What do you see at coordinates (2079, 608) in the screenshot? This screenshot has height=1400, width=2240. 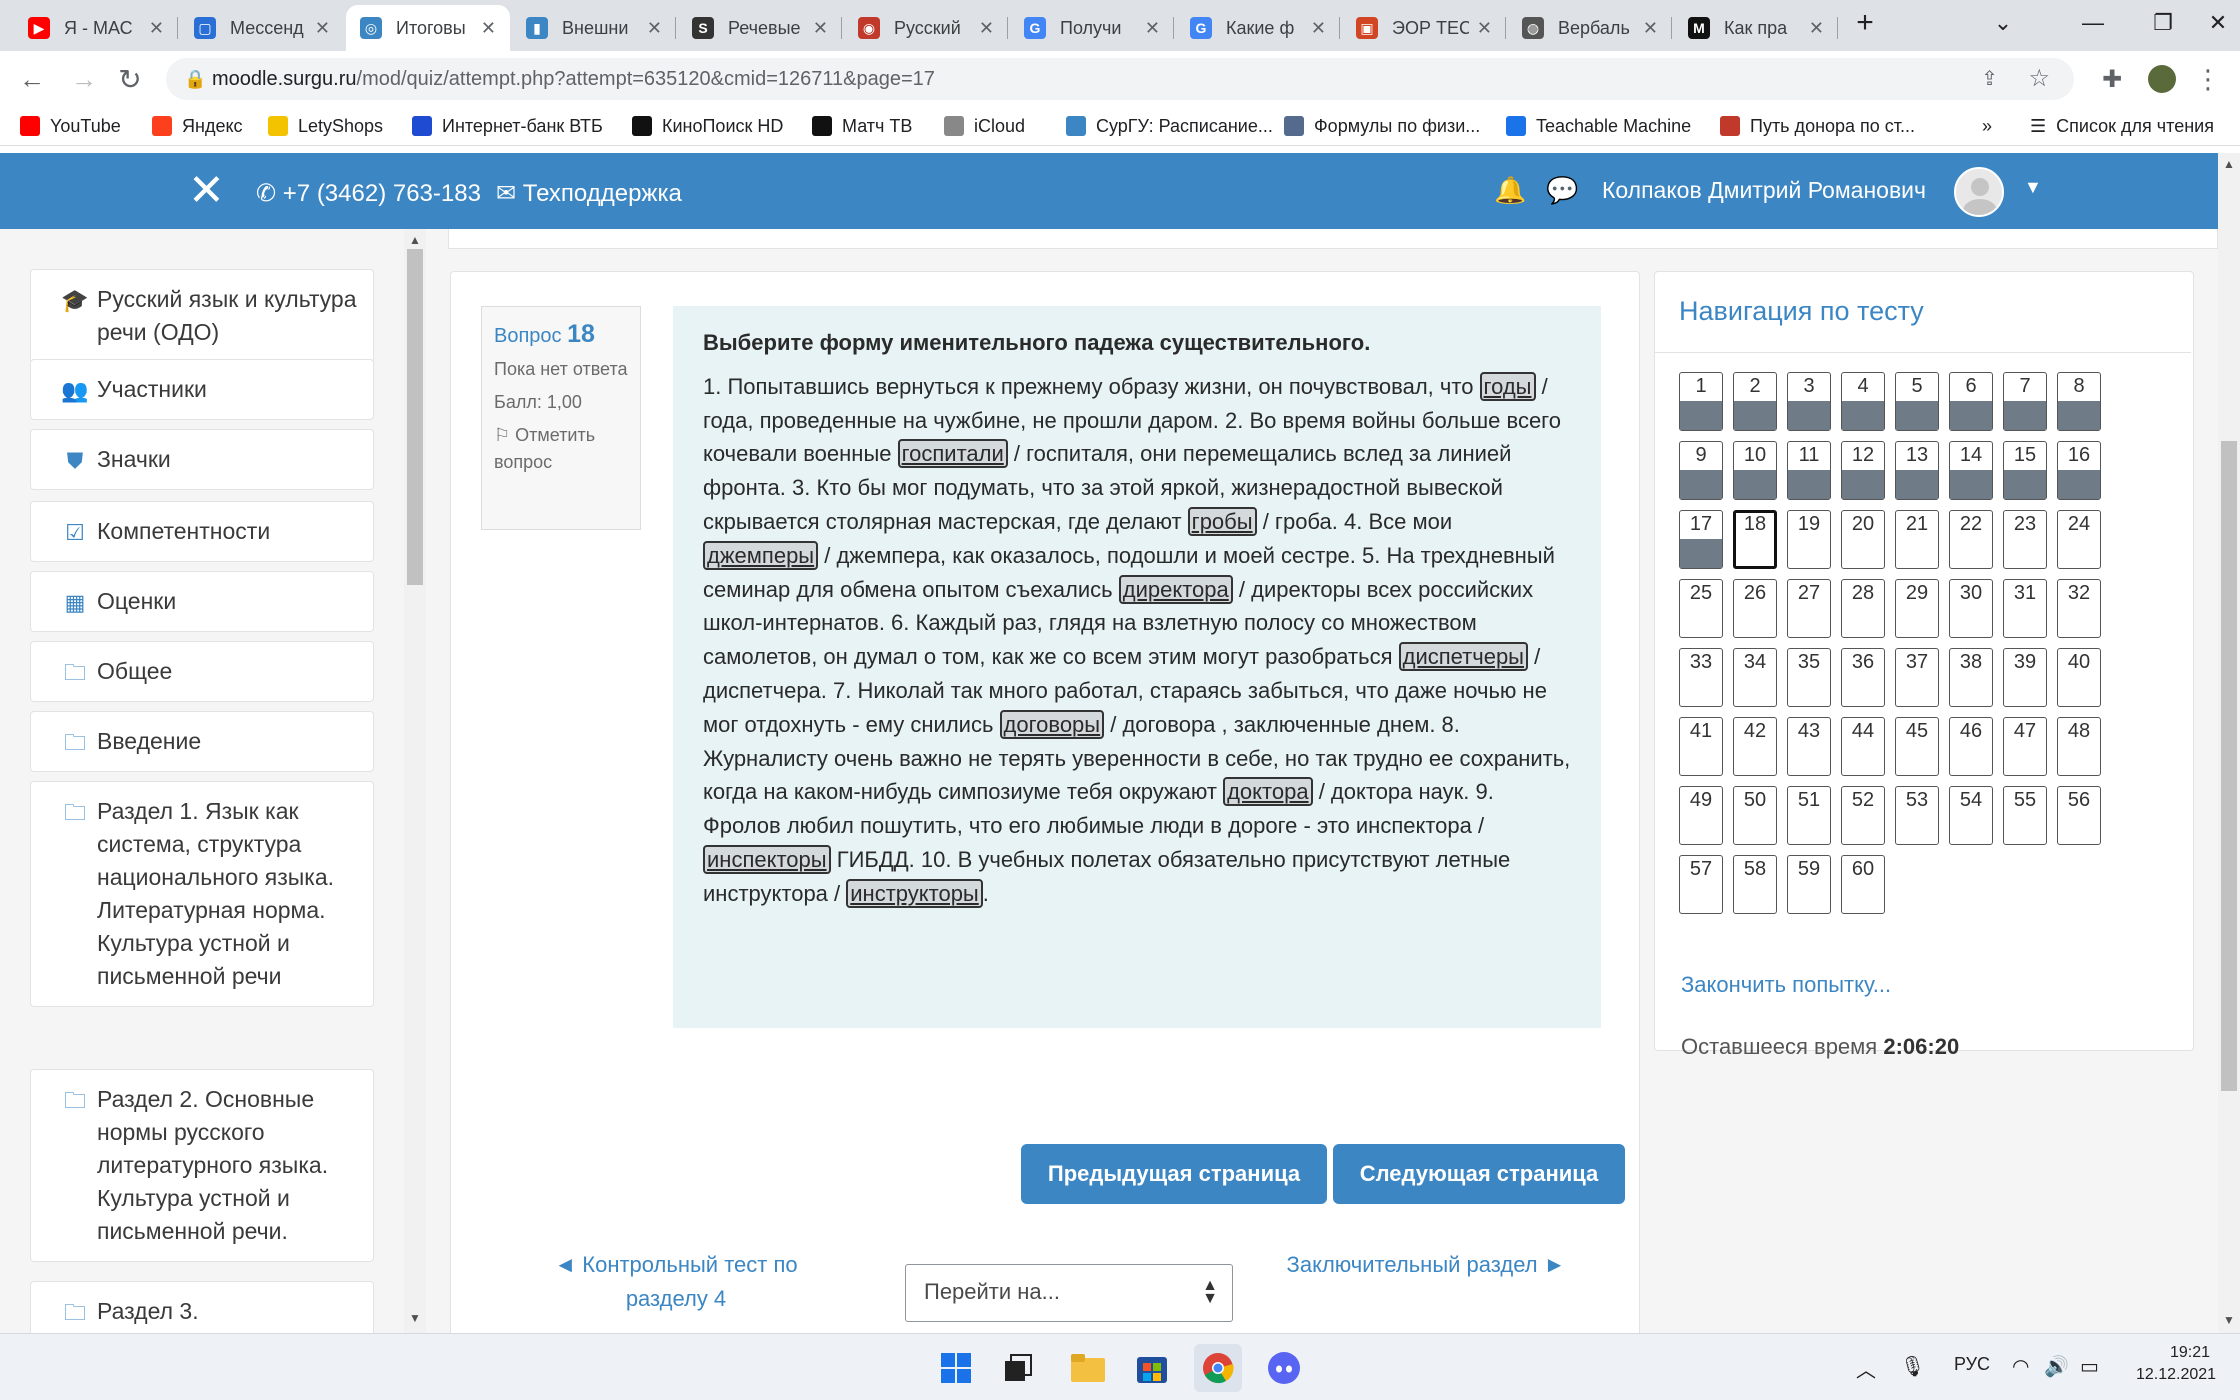 I see `quiz-nav-button: 32` at bounding box center [2079, 608].